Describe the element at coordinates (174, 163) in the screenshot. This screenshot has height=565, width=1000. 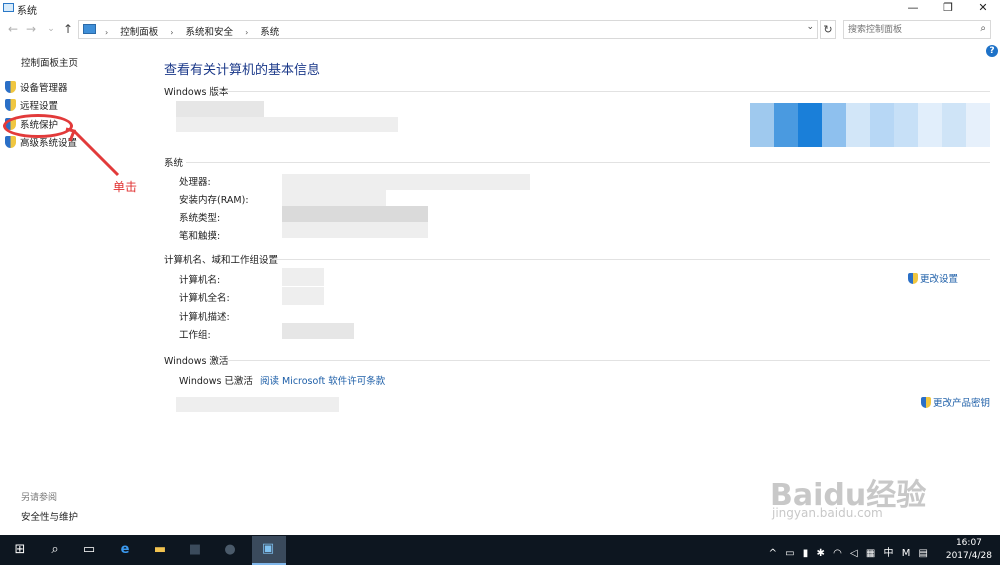
I see `section-system: 系统` at that location.